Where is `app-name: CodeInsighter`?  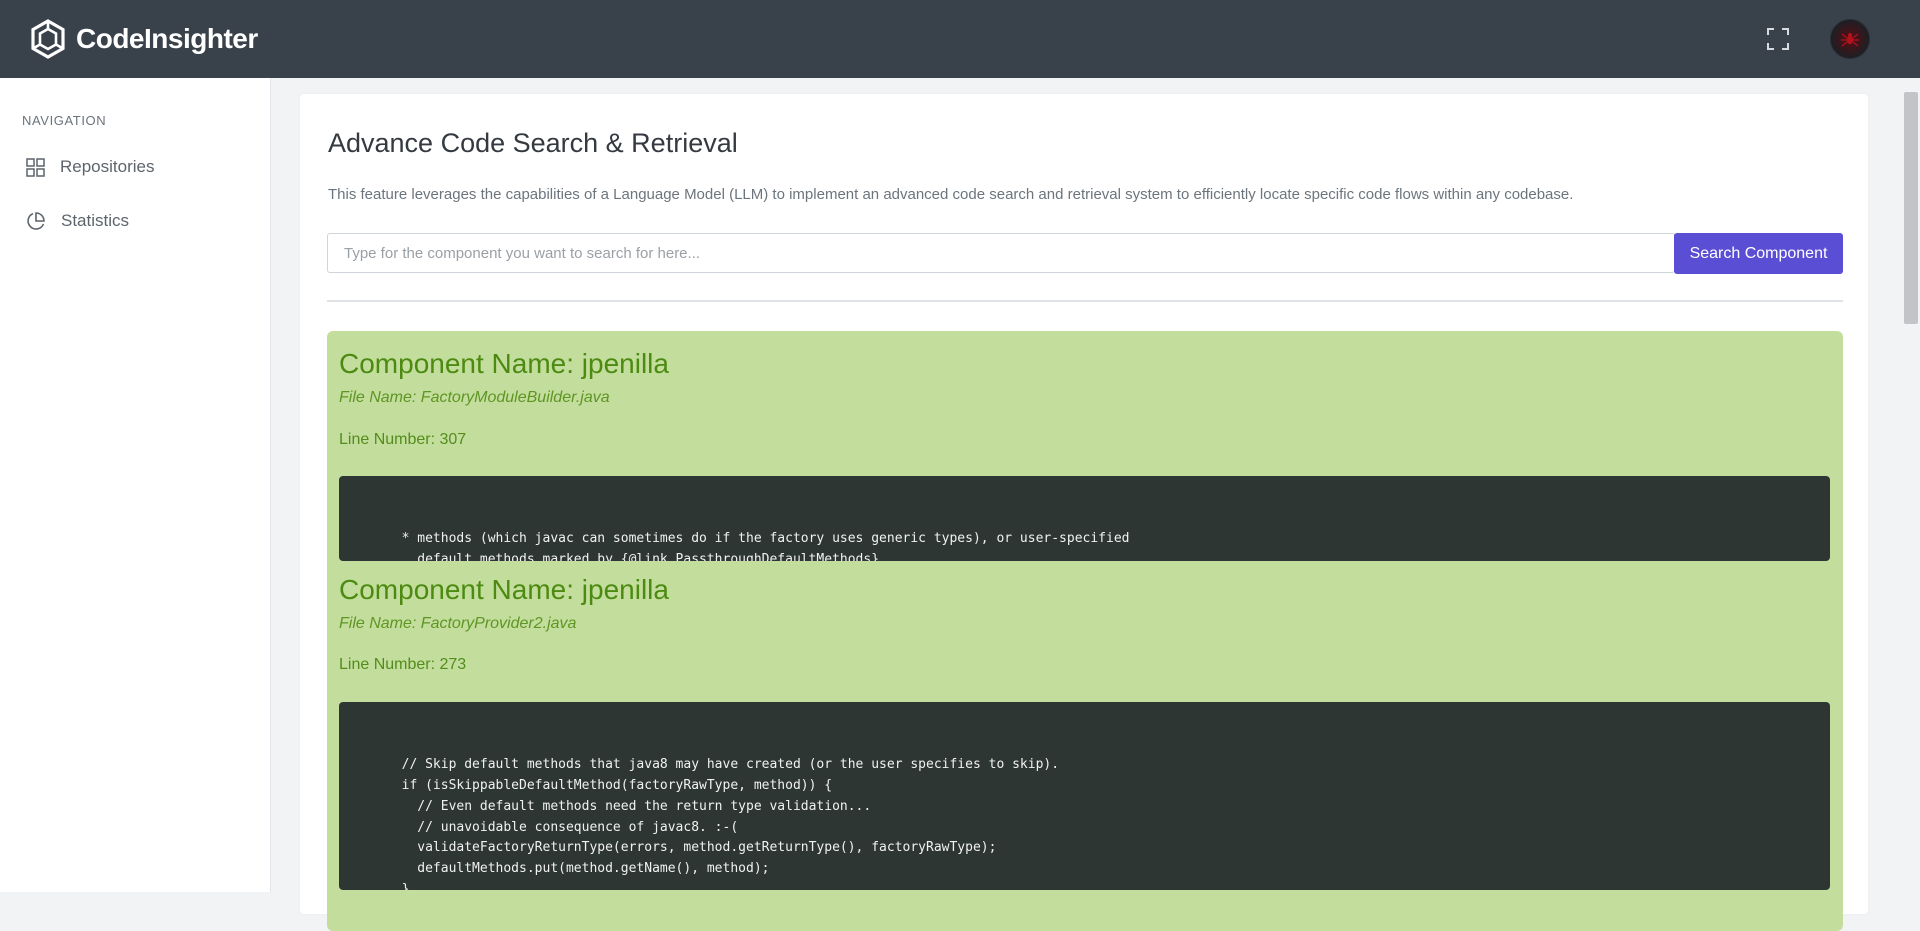
app-name: CodeInsighter is located at coordinates (167, 38).